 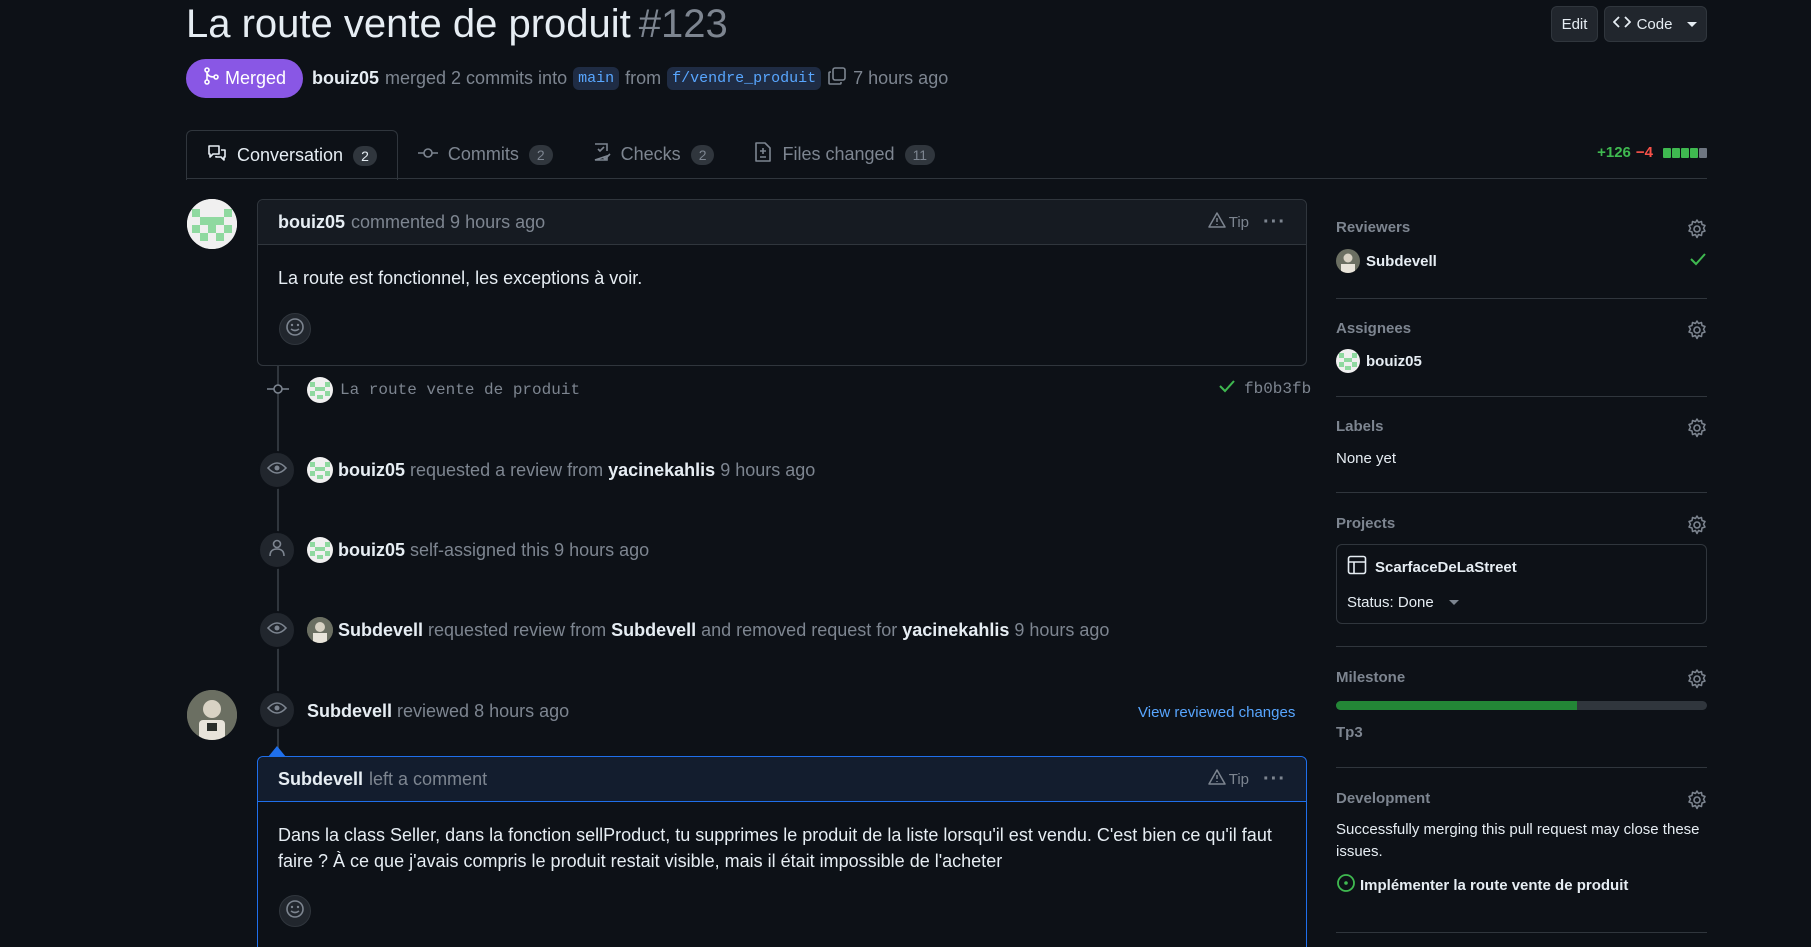 I want to click on comment-header: bouiz05 commented 9 hours ago Tip ···, so click(x=782, y=222).